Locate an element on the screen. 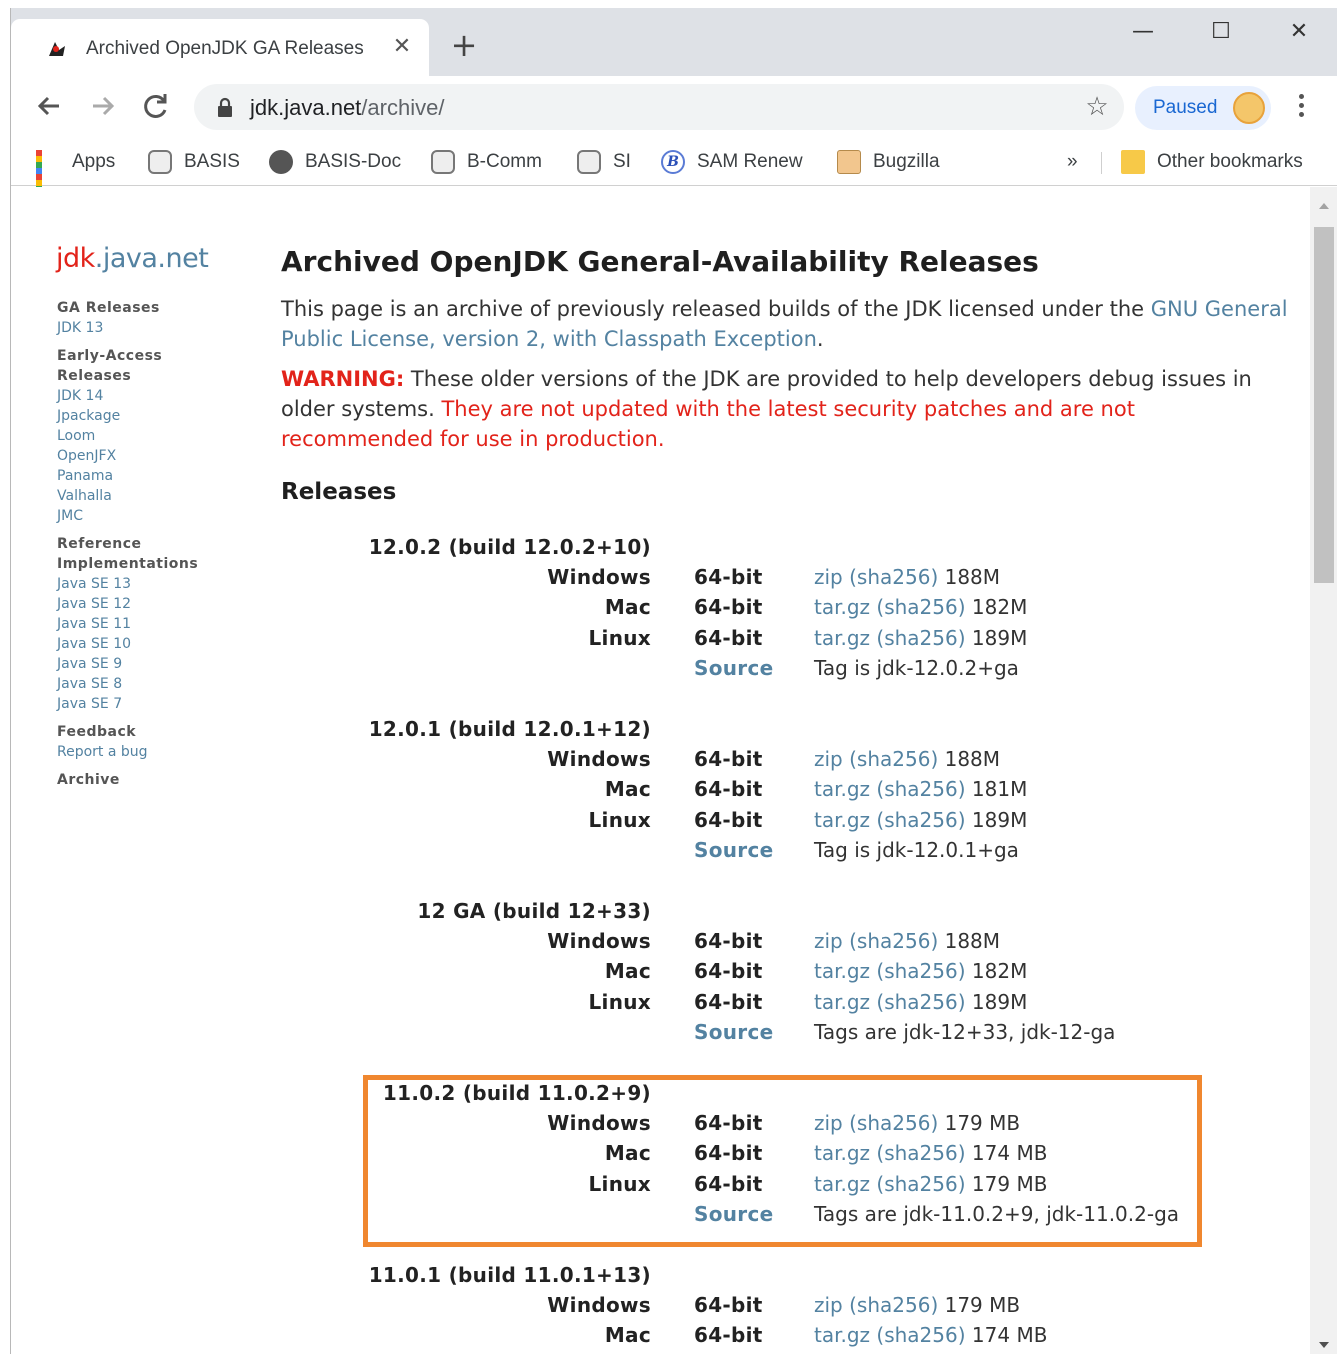 The image size is (1337, 1354). more-bookmarks-button: » is located at coordinates (1072, 162).